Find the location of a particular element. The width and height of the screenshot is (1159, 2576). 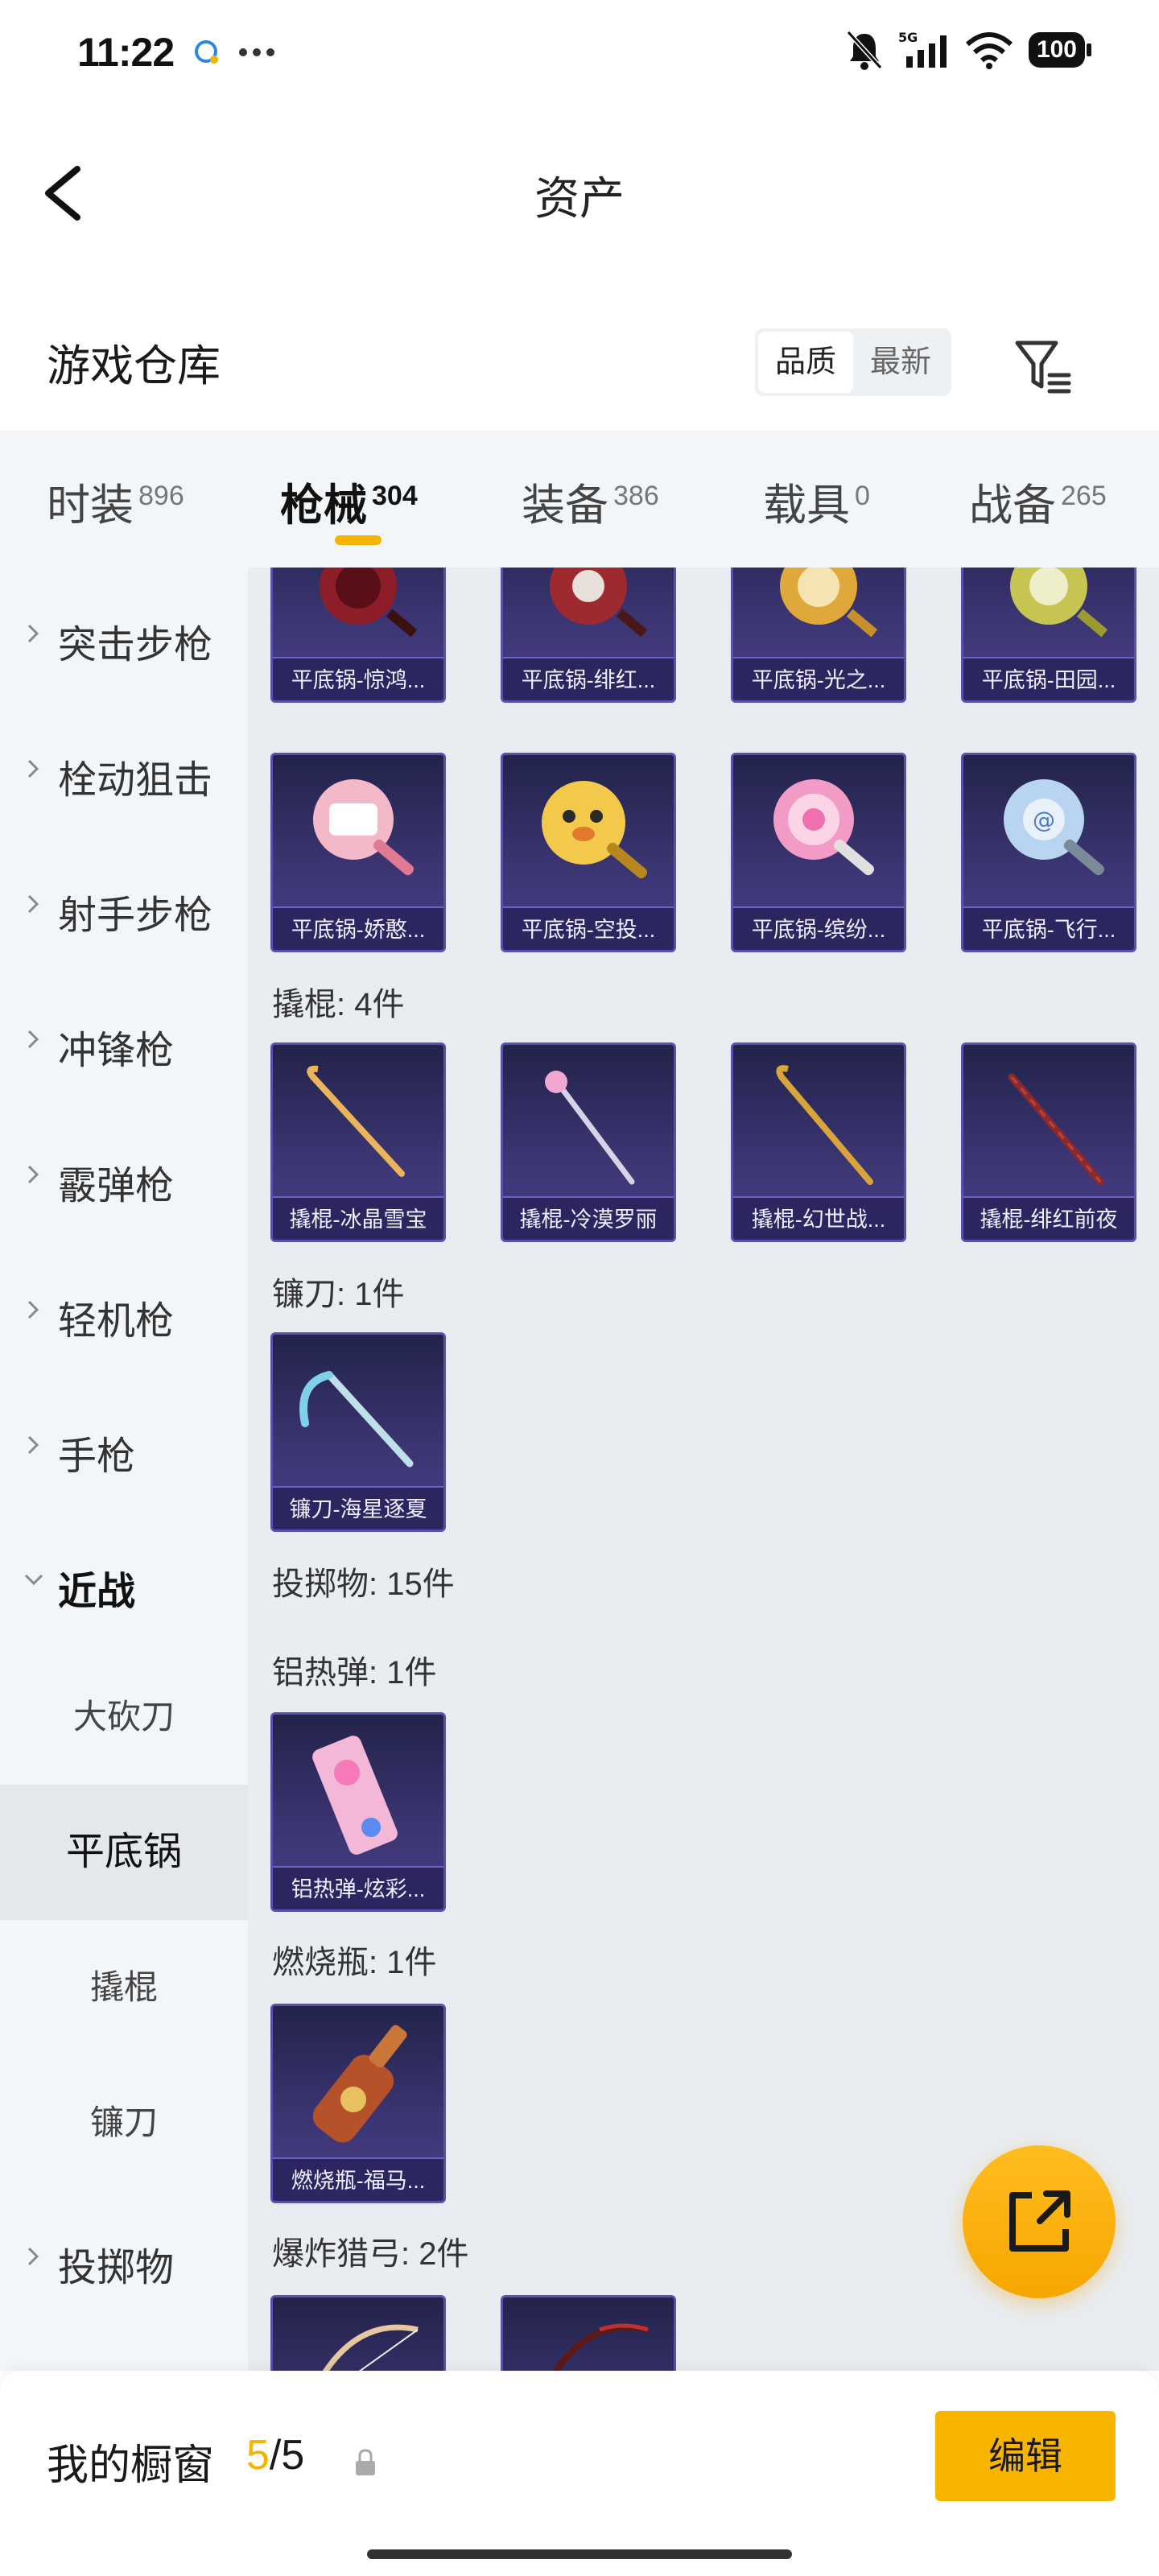

sidebar-subitem-sickle: 镰刀 is located at coordinates (124, 2122).